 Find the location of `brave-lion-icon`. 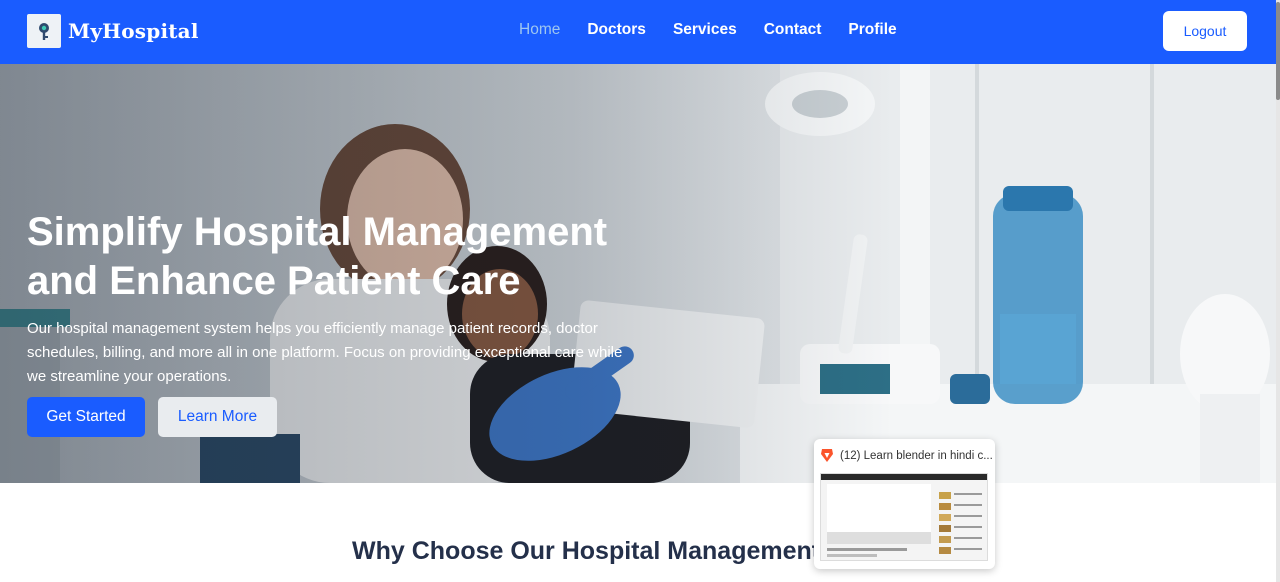

brave-lion-icon is located at coordinates (827, 455).